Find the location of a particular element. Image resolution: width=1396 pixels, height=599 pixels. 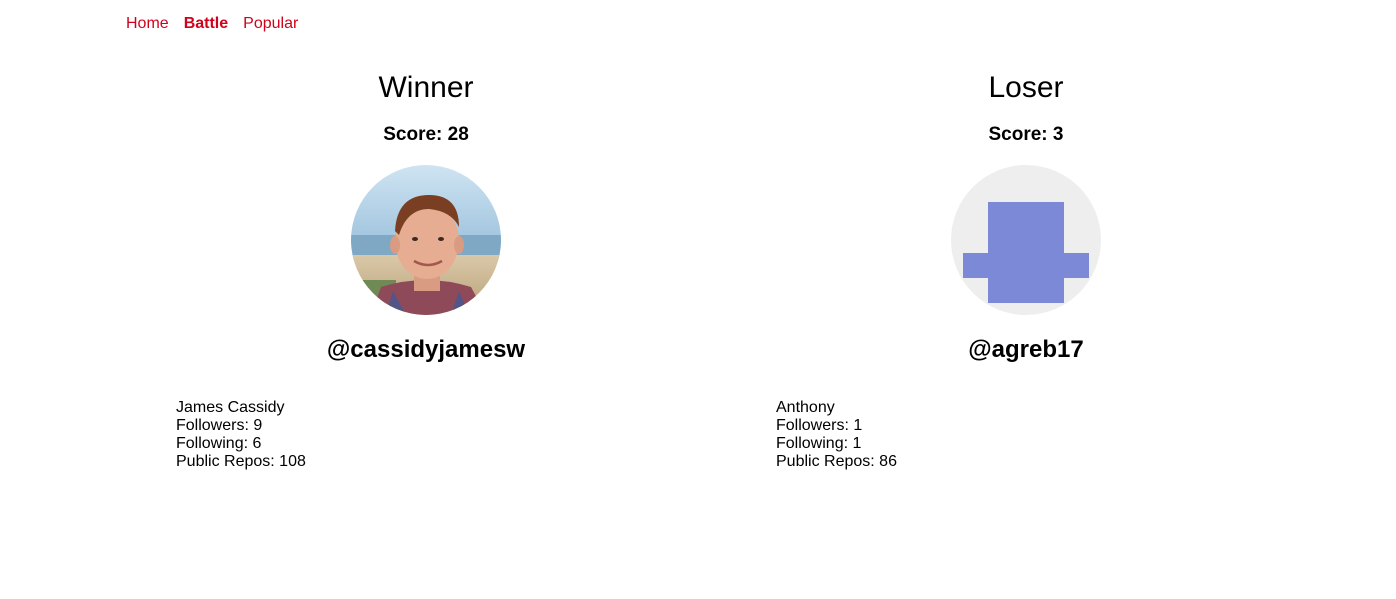

loser-avatar is located at coordinates (1026, 240).